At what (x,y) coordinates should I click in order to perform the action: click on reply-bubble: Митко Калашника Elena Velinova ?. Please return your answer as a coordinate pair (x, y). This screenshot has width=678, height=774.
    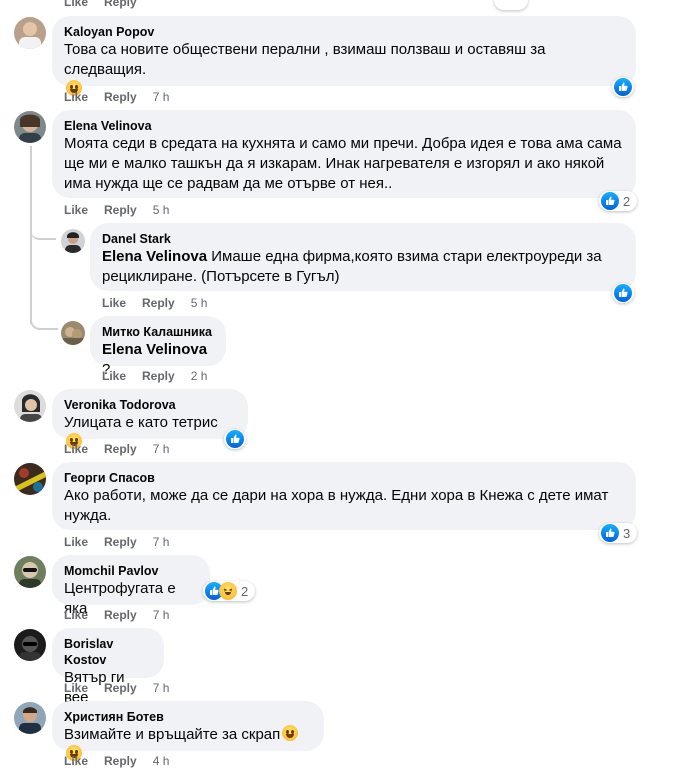
    Looking at the image, I should click on (158, 347).